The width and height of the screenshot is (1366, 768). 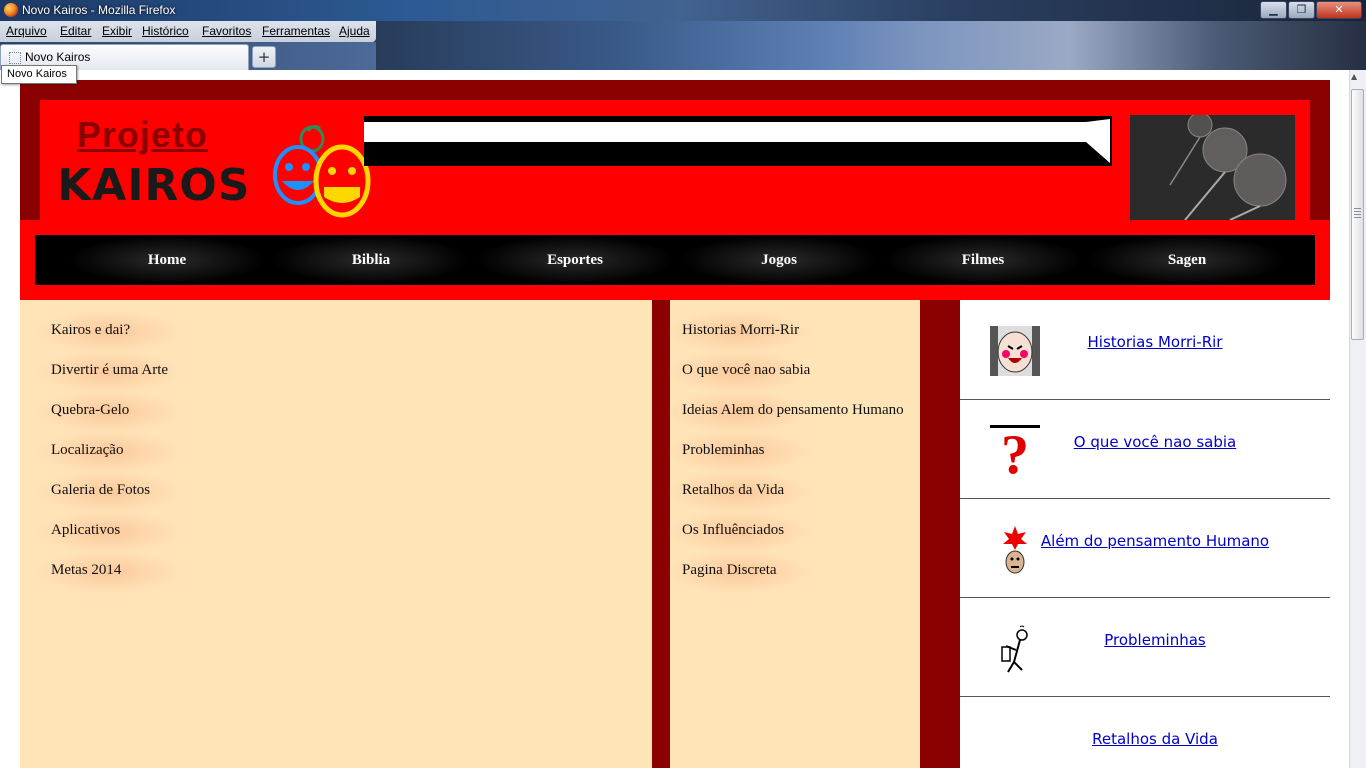 I want to click on nav-filmes: Filmes, so click(x=983, y=260).